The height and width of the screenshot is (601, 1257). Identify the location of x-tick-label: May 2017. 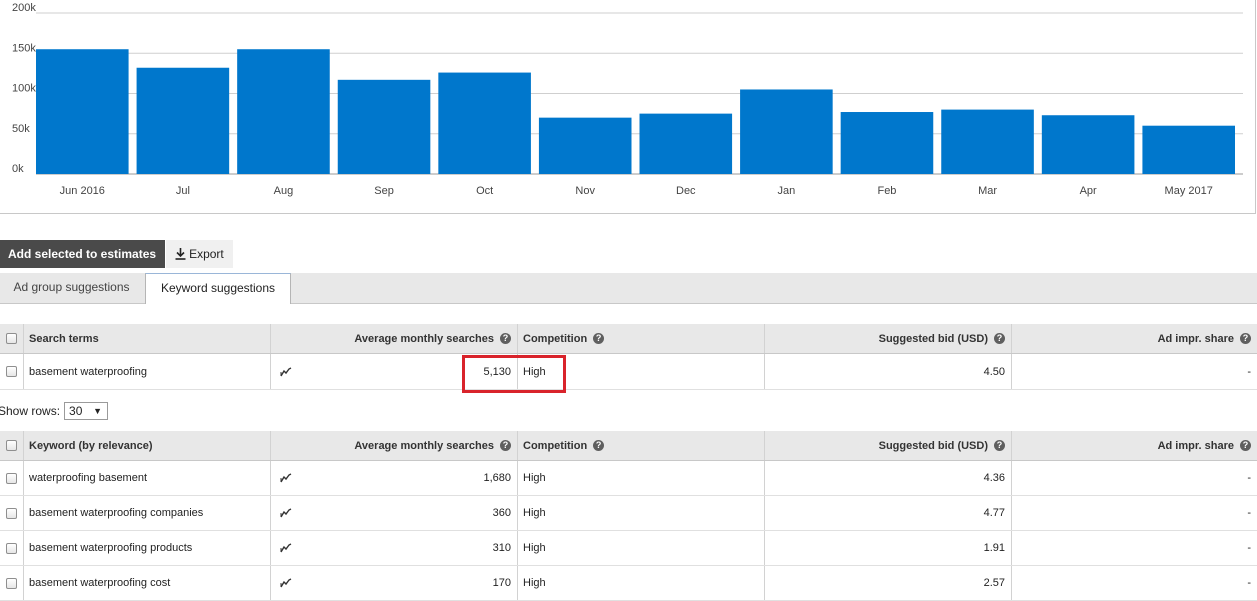
(1189, 191).